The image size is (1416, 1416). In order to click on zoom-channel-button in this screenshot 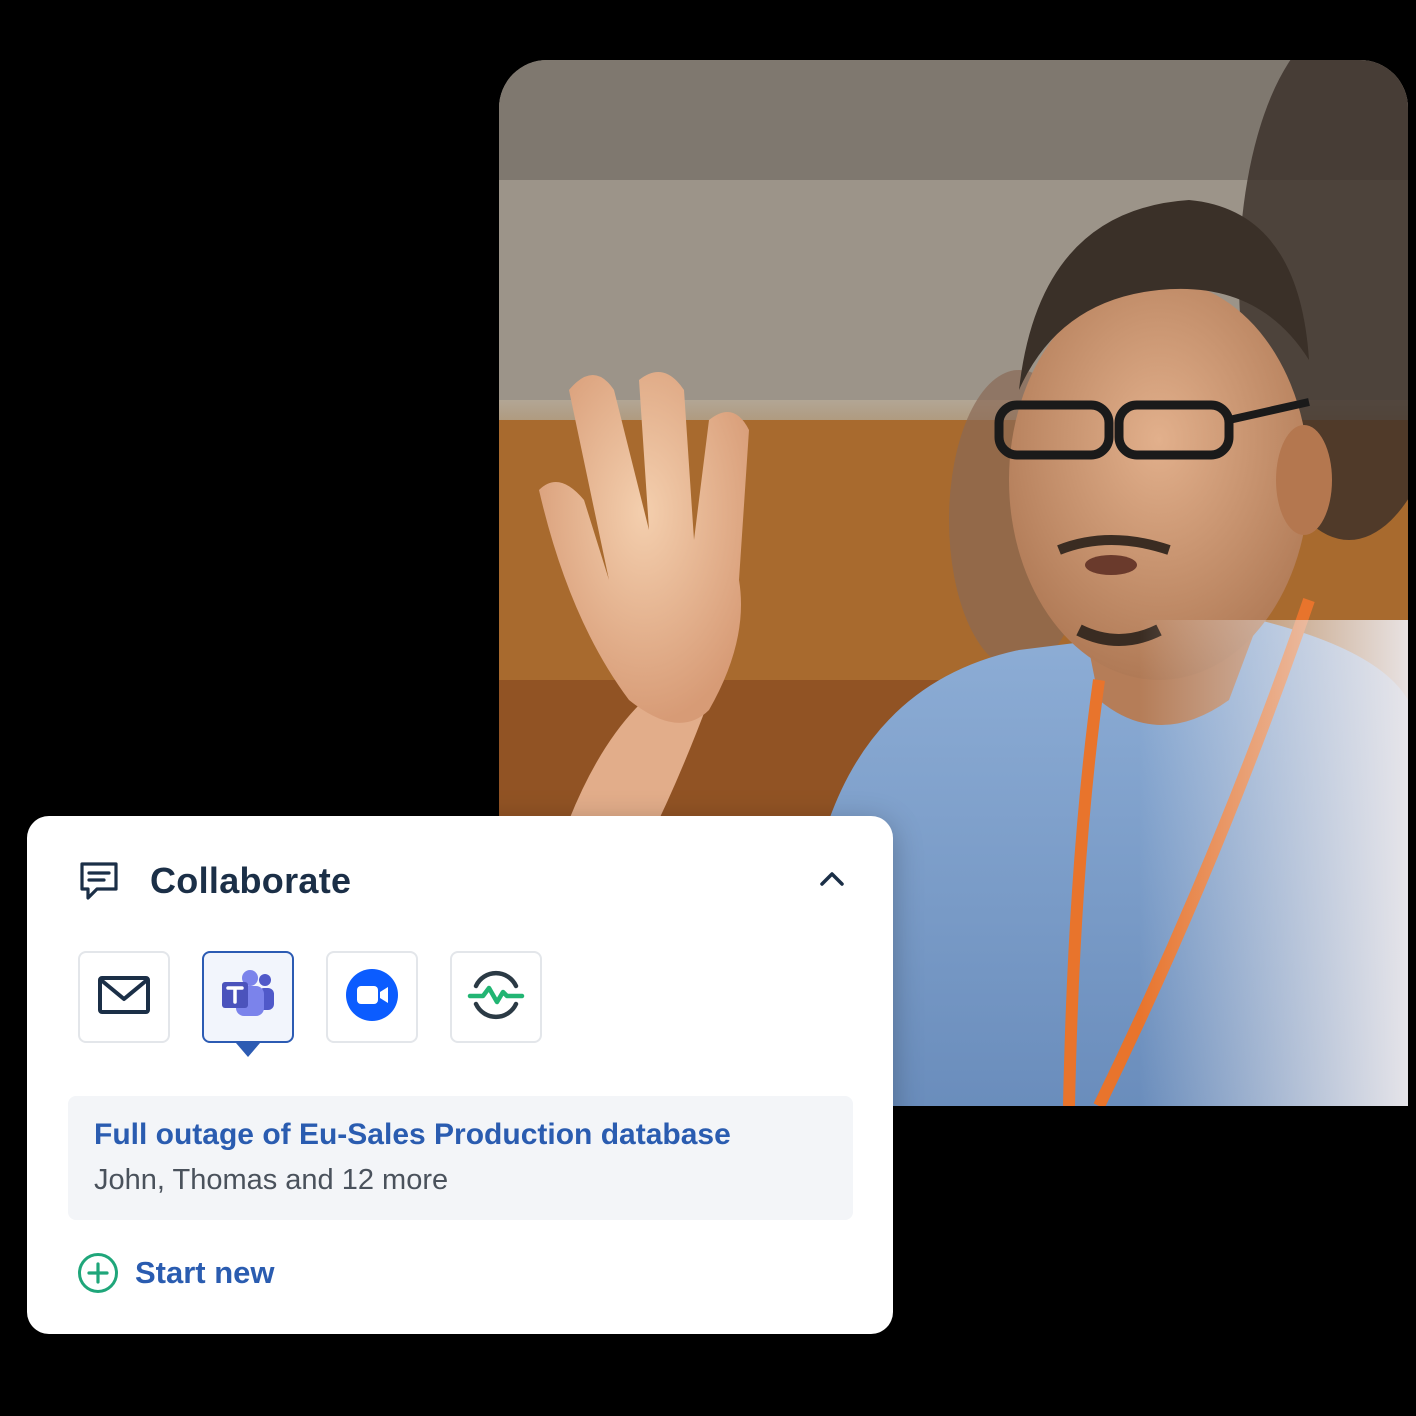, I will do `click(372, 997)`.